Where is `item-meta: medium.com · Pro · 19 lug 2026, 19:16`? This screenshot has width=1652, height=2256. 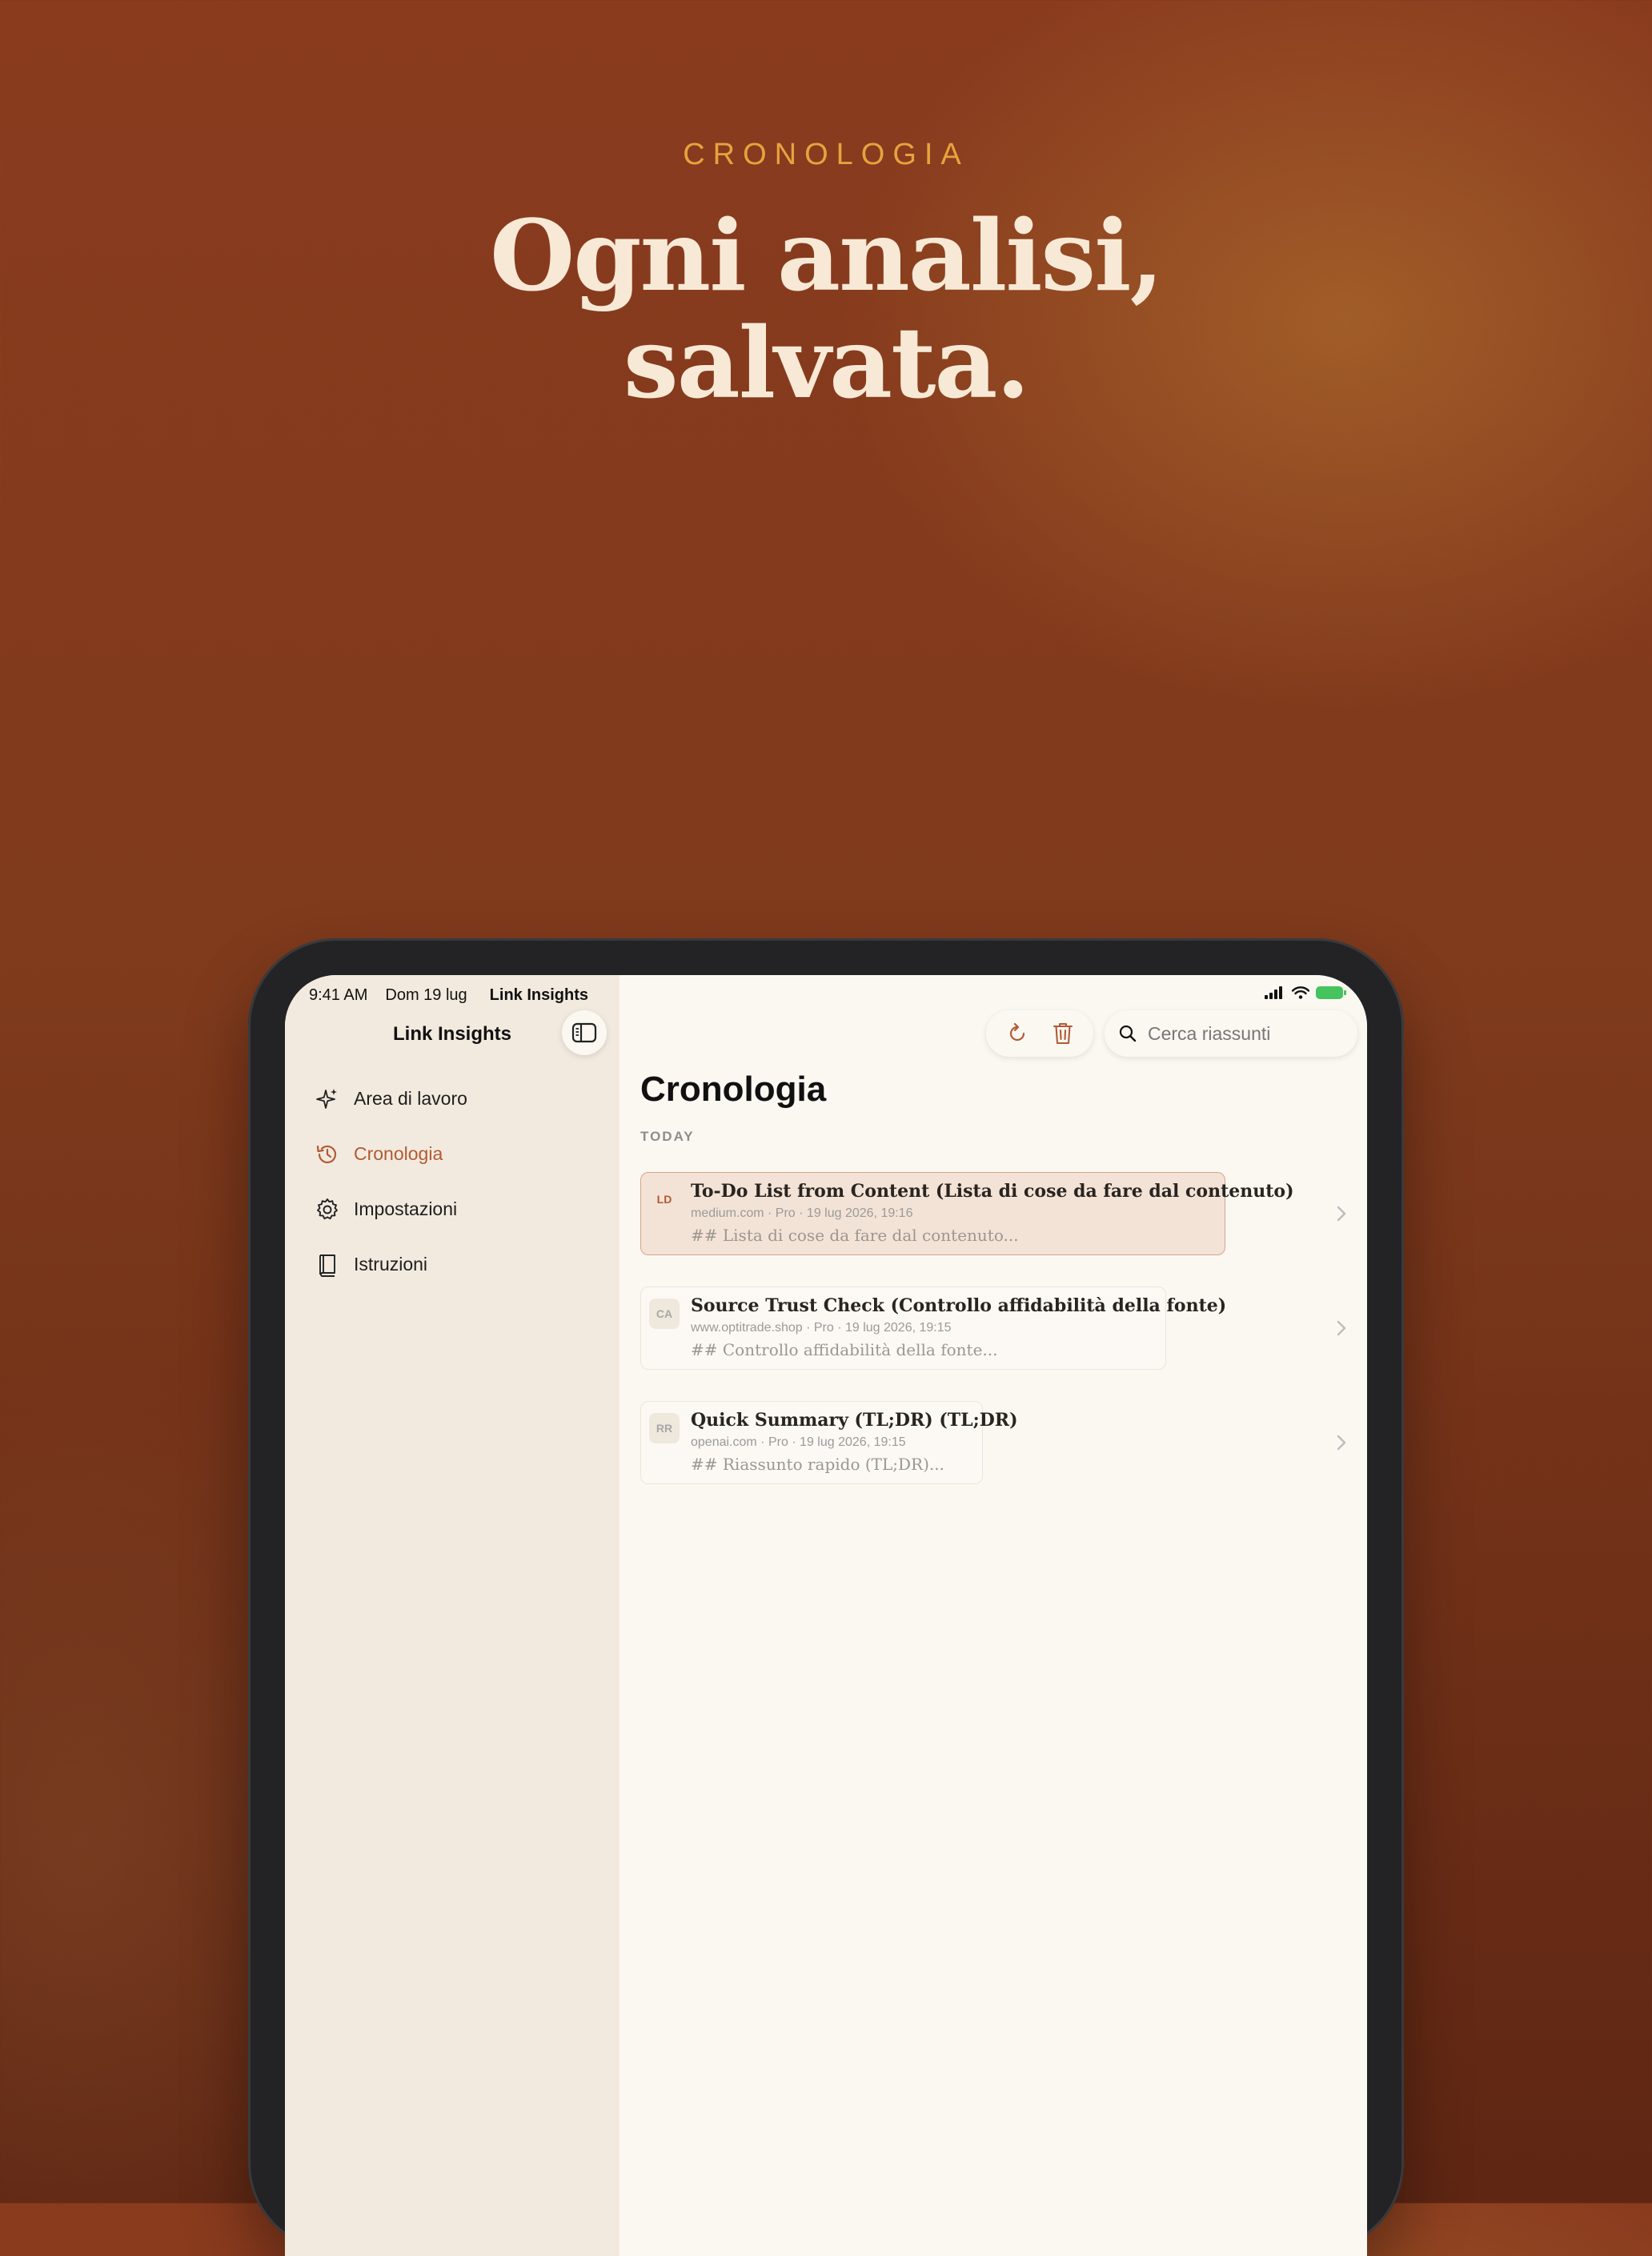
item-meta: medium.com · Pro · 19 lug 2026, 19:16 is located at coordinates (802, 1213).